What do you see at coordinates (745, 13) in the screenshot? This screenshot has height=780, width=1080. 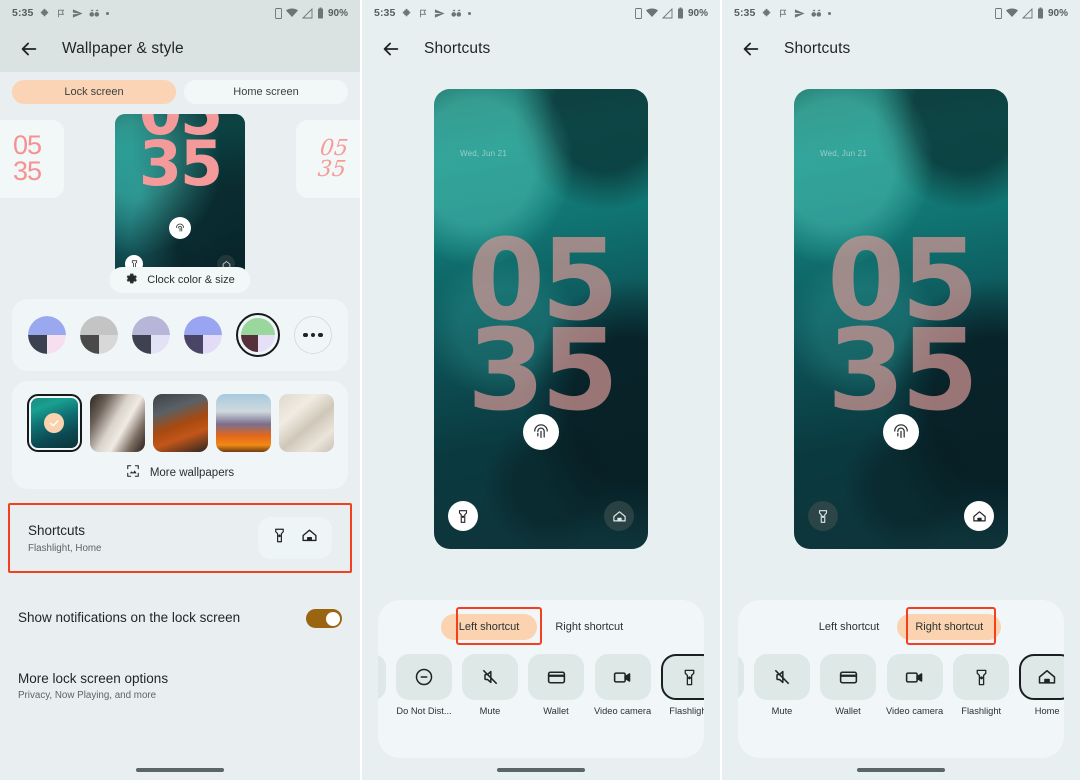 I see `status-bar-time: 5:35` at bounding box center [745, 13].